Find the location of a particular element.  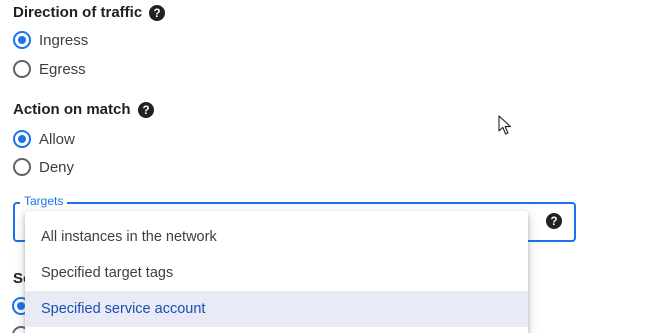

radio-label: Allow is located at coordinates (57, 139).